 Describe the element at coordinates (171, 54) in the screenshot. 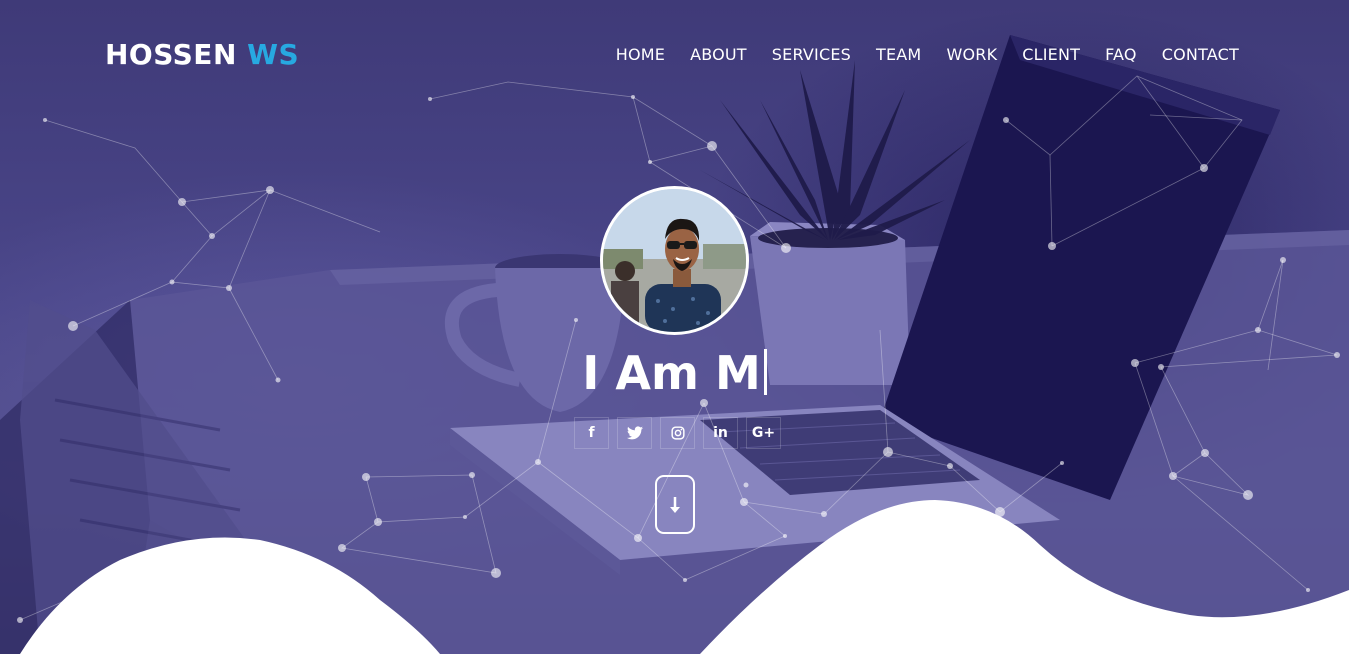

I see `logo-text: HOSSEN` at that location.